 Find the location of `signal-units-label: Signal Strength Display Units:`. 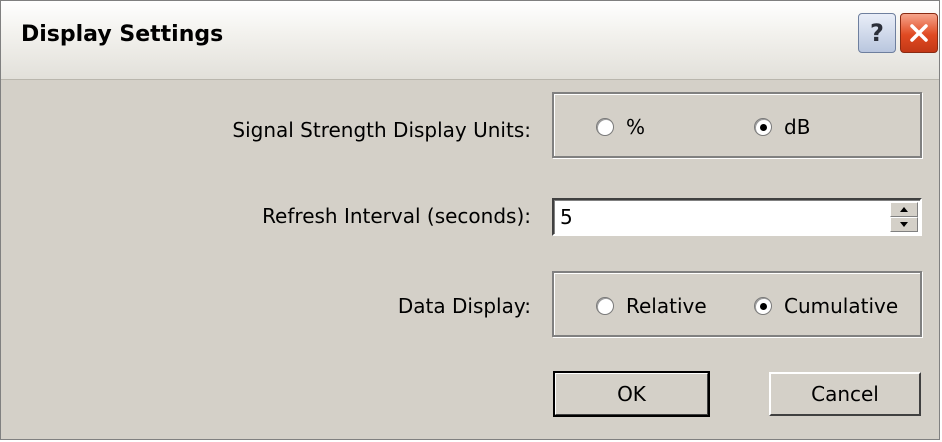

signal-units-label: Signal Strength Display Units: is located at coordinates (381, 130).